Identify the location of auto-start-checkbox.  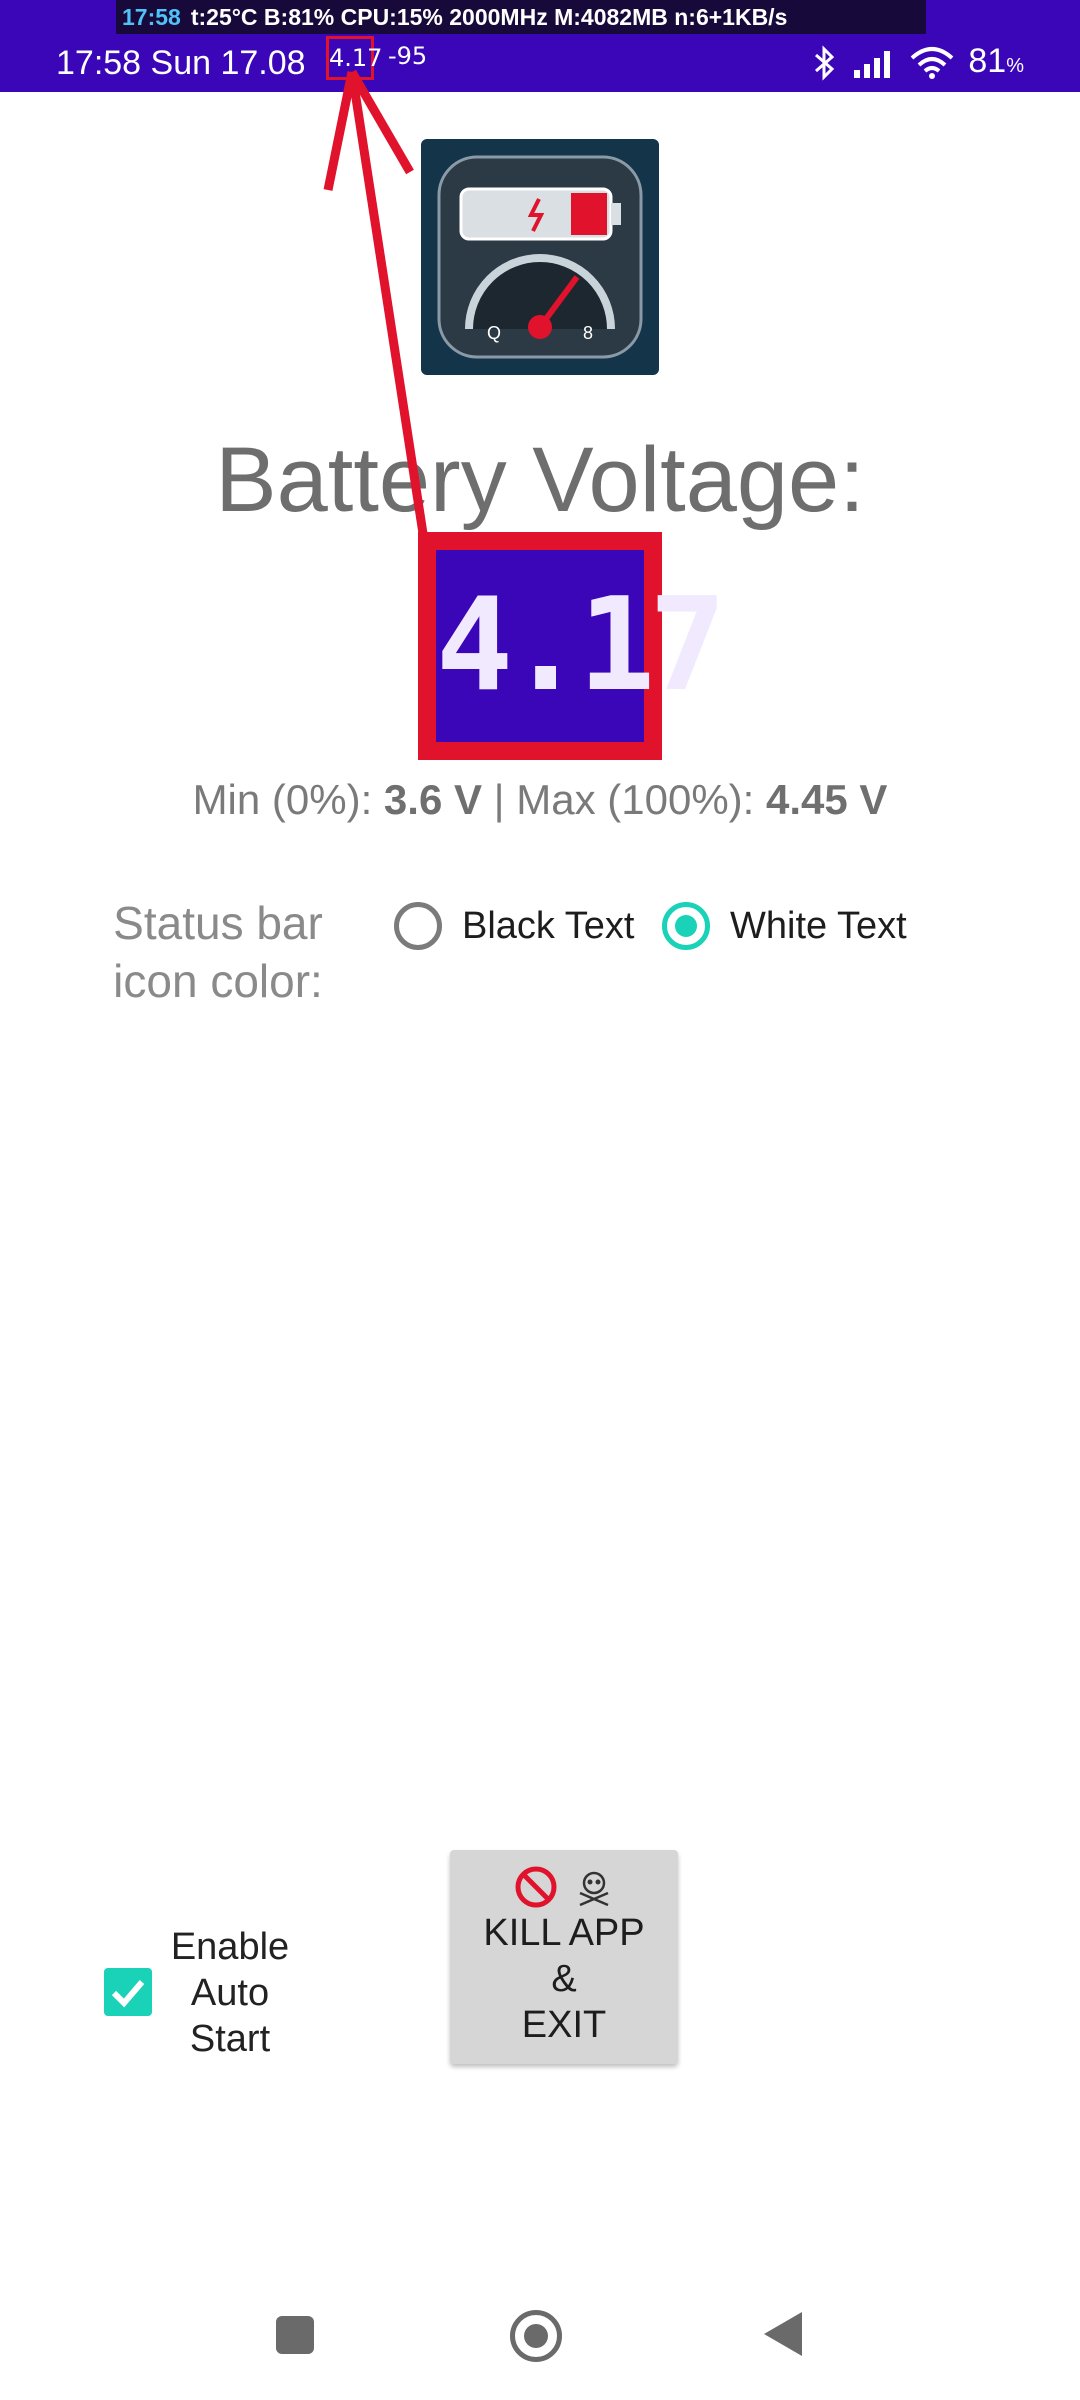
(128, 1992).